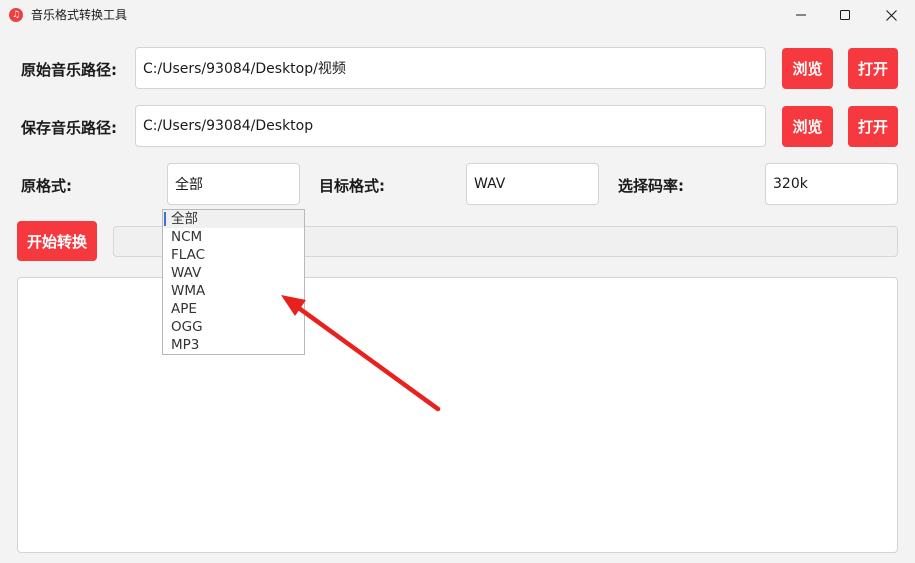 This screenshot has width=915, height=563. What do you see at coordinates (790, 184) in the screenshot?
I see `bitrate-value: 320k` at bounding box center [790, 184].